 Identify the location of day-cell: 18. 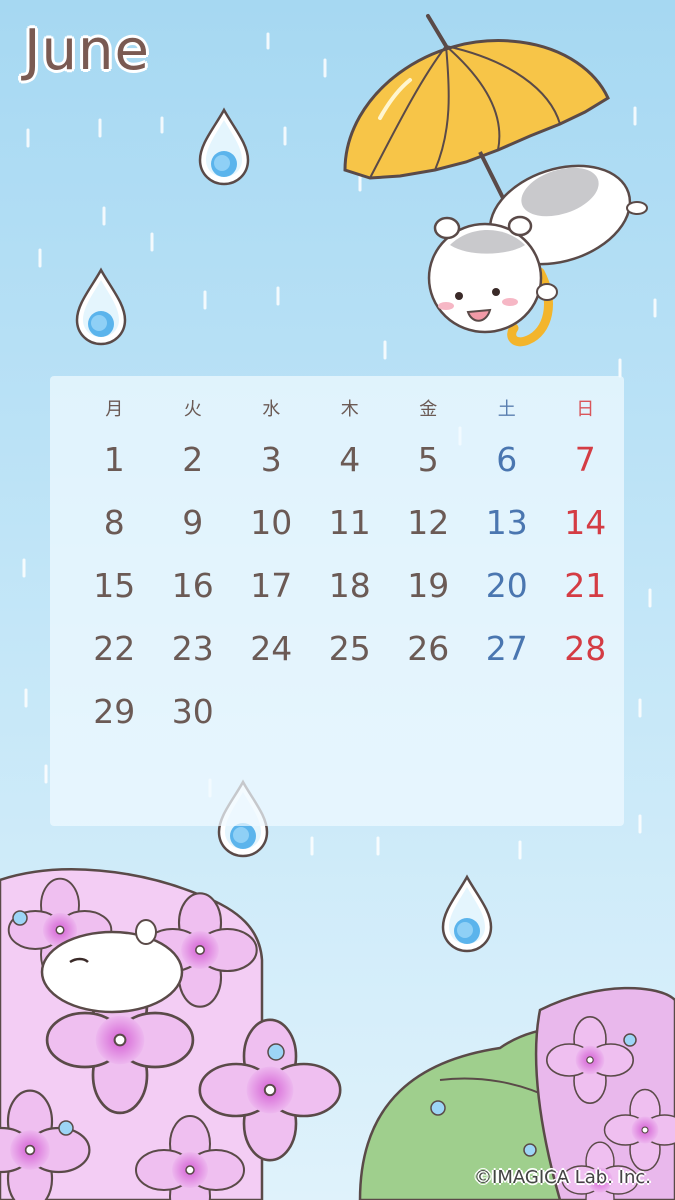
(349, 585).